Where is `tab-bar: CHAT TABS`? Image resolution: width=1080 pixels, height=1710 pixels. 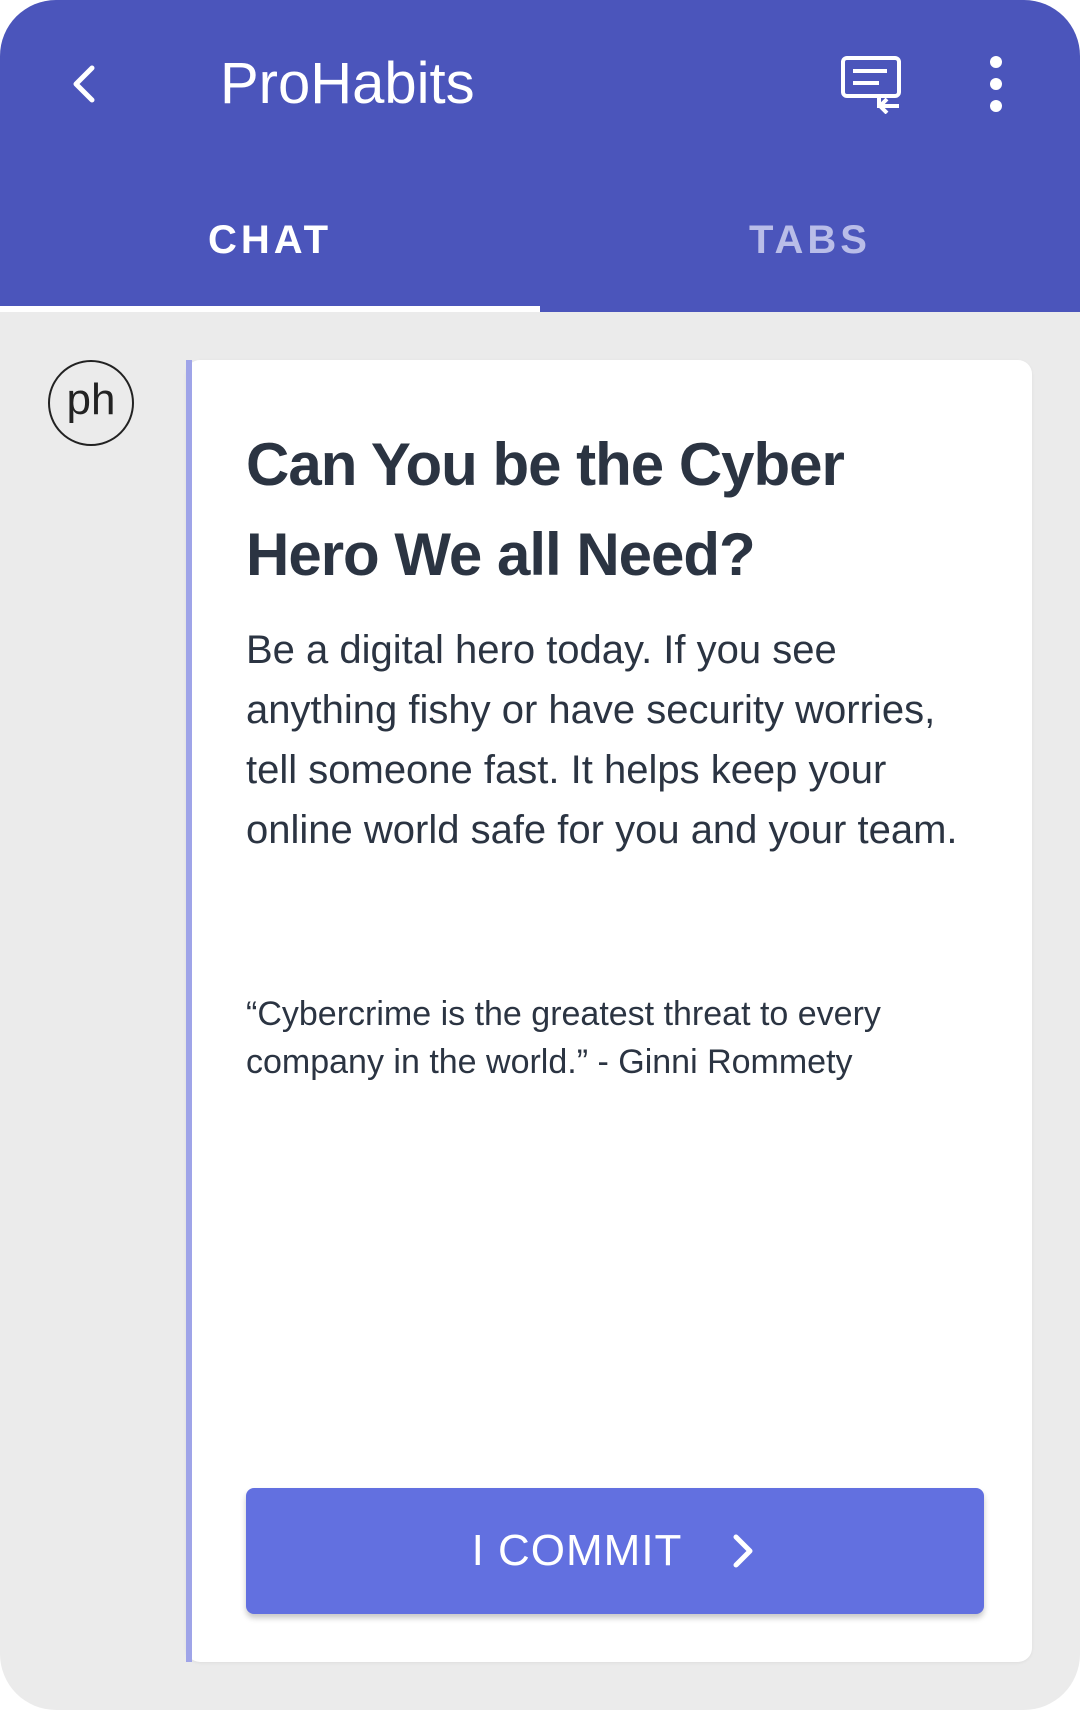 tab-bar: CHAT TABS is located at coordinates (540, 251).